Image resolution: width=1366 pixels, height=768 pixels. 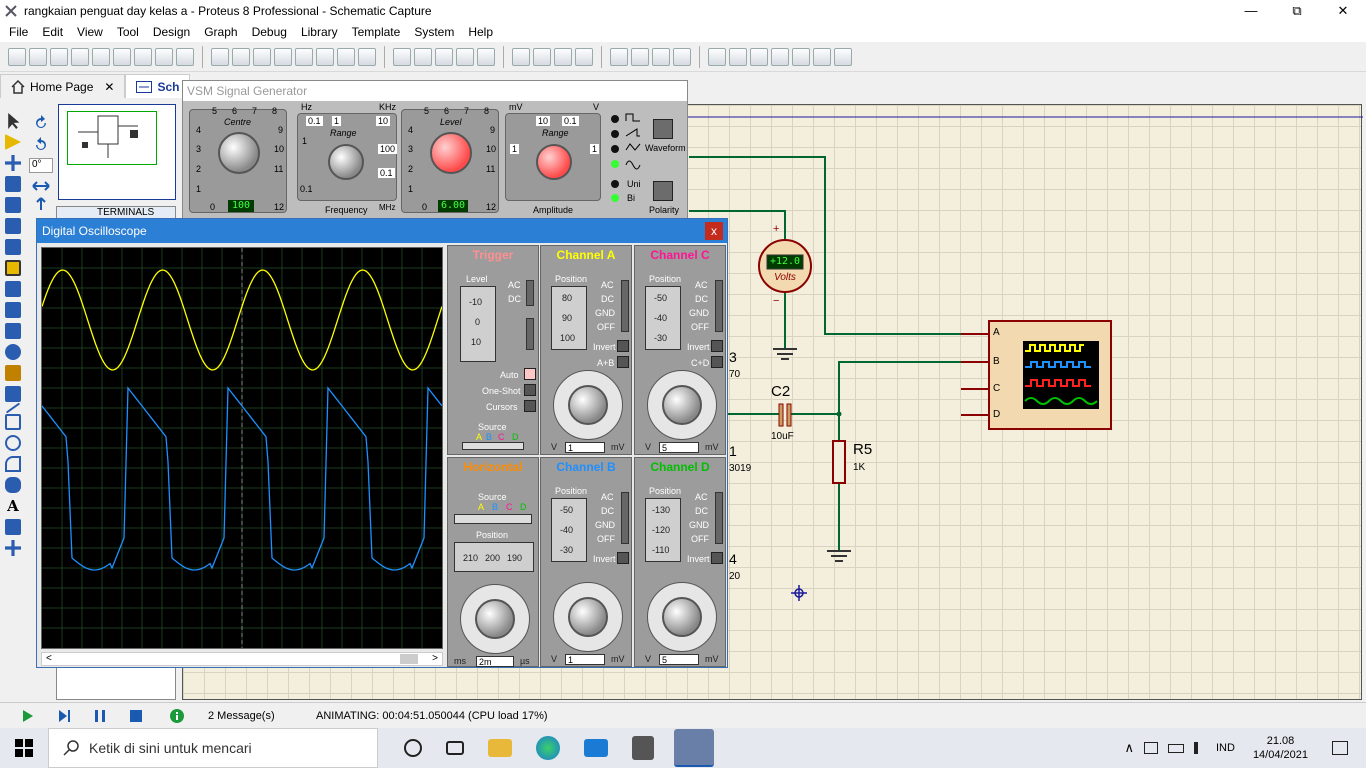 What do you see at coordinates (220, 56) in the screenshot?
I see `refresh-icon` at bounding box center [220, 56].